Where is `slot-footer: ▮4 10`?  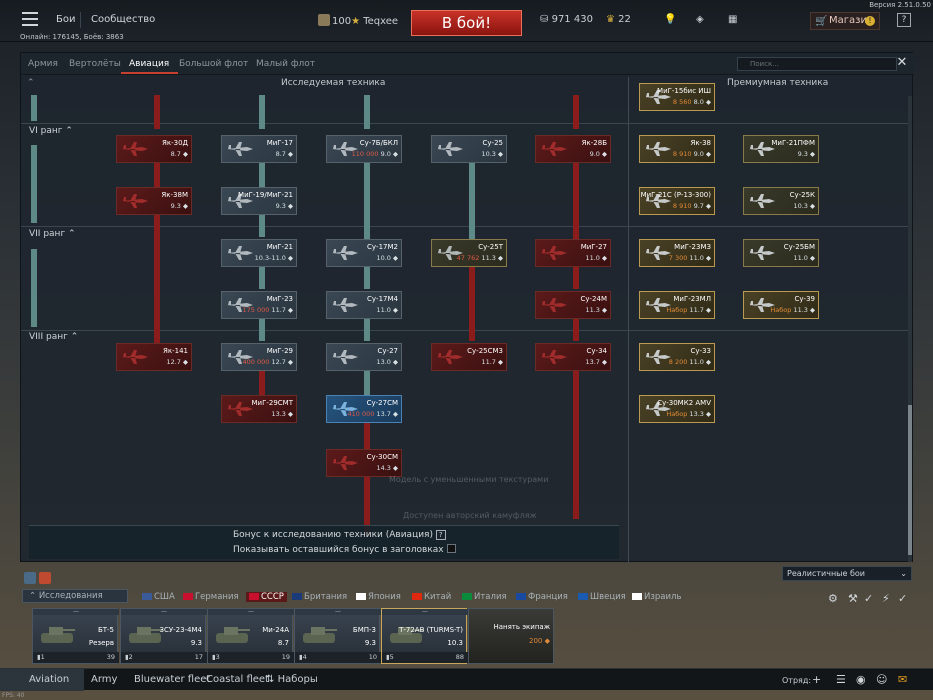
slot-footer: ▮4 10 is located at coordinates (338, 657).